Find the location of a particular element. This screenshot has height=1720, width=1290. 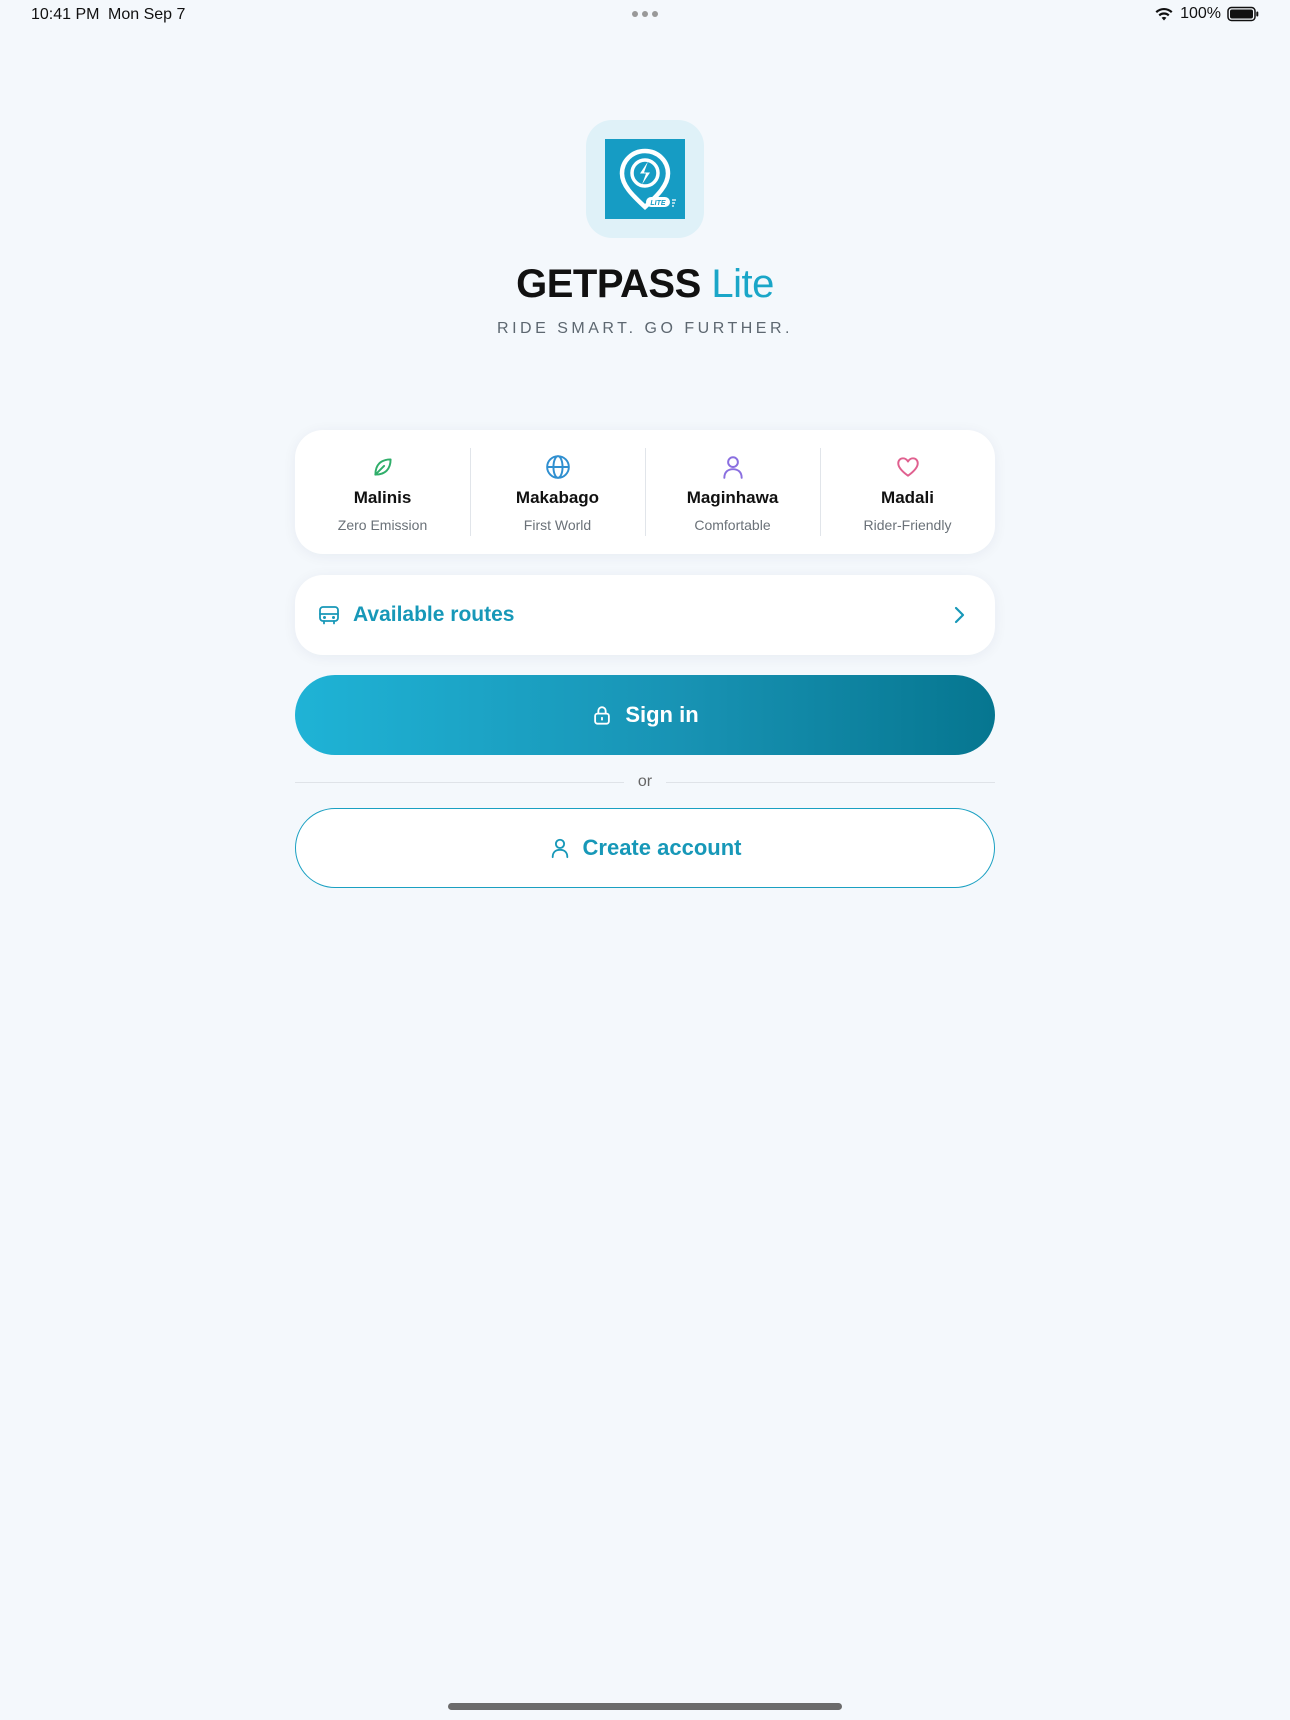

getpass-lite-logo-icon: LITE is located at coordinates (645, 179).